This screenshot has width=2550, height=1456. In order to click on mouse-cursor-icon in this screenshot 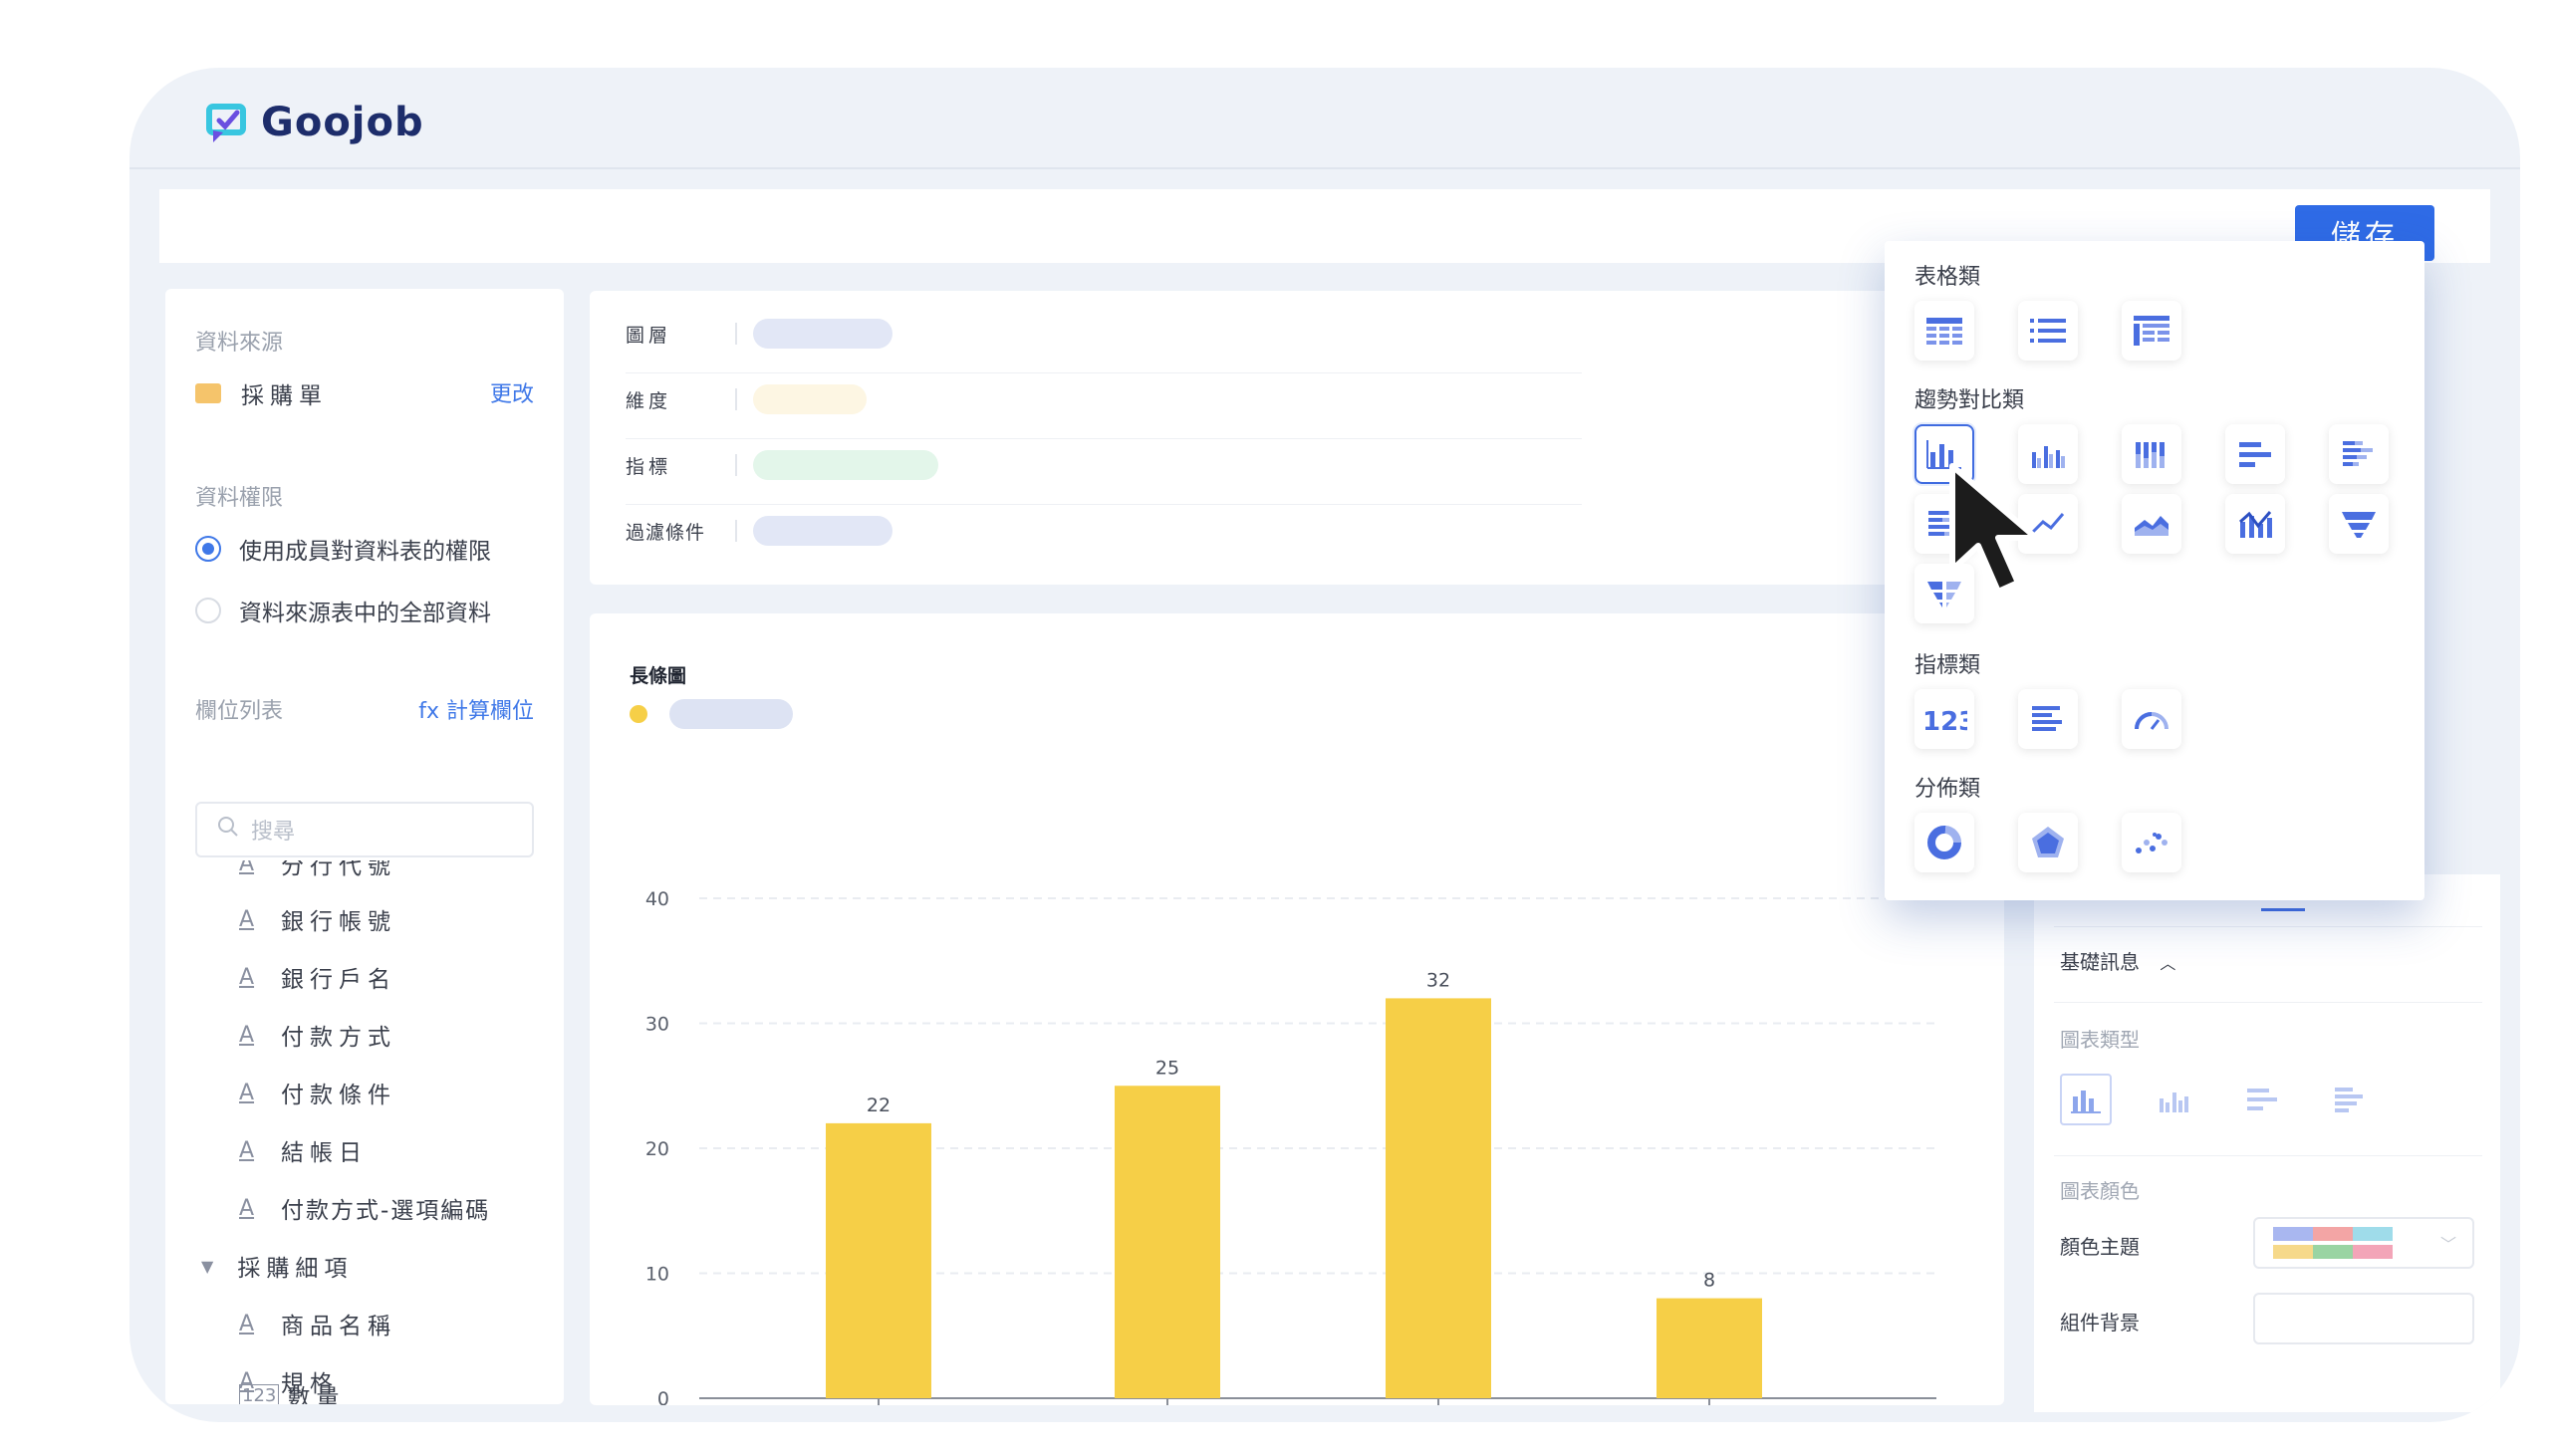, I will do `click(2007, 532)`.